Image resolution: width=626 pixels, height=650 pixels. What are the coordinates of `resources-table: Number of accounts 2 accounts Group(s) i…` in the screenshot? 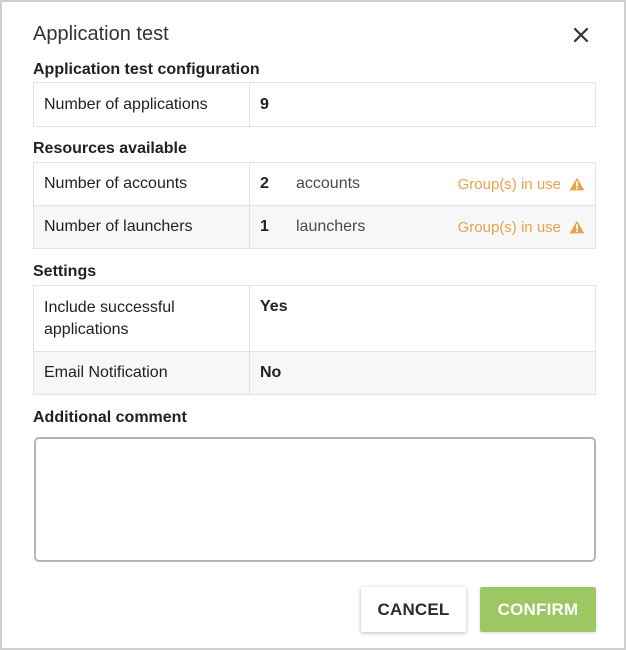 It's located at (314, 205).